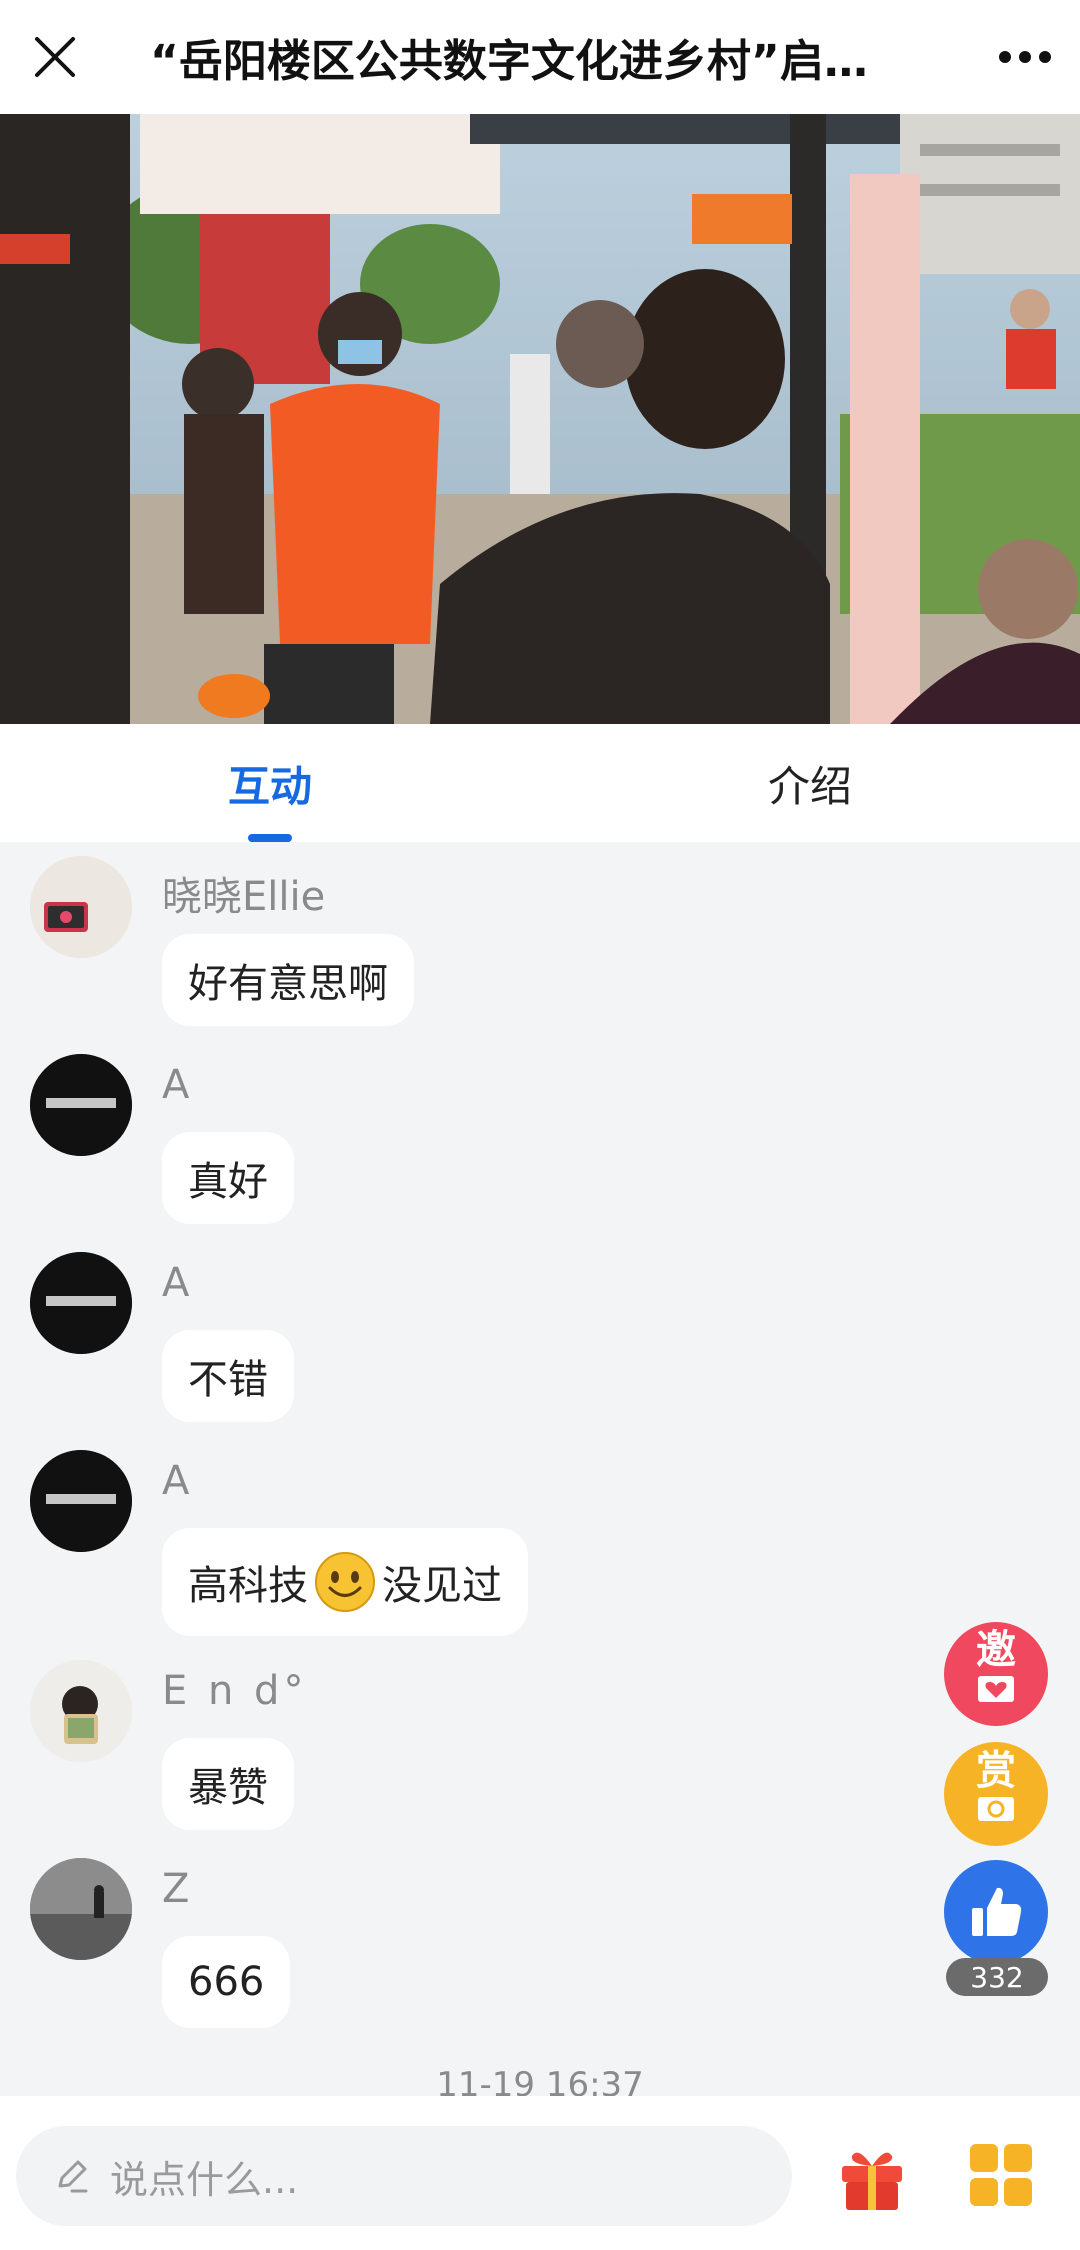  I want to click on tab-interaction: 互动, so click(270, 783).